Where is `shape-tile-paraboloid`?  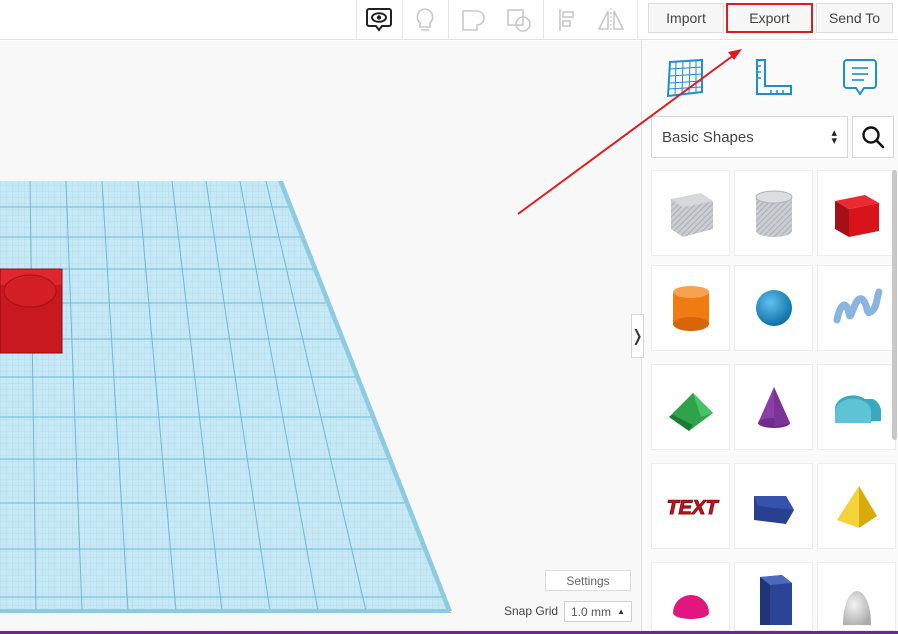 shape-tile-paraboloid is located at coordinates (856, 596).